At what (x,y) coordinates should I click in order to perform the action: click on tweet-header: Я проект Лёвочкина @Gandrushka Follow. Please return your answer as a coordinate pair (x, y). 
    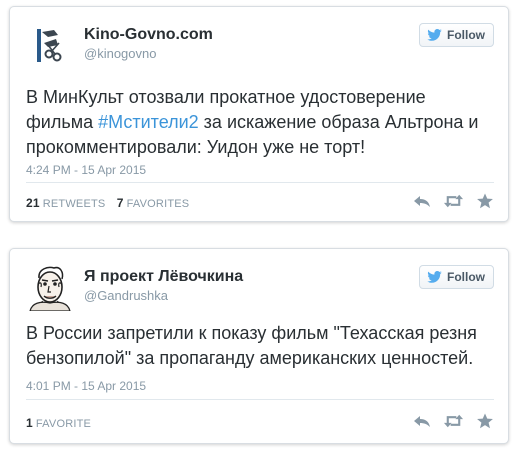
    Looking at the image, I should click on (260, 289).